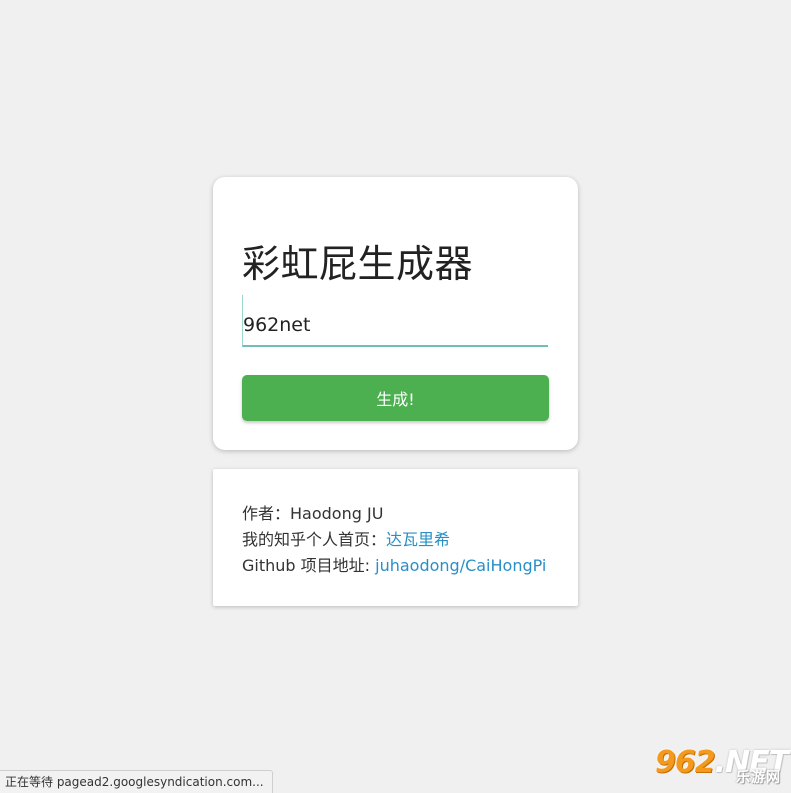  Describe the element at coordinates (685, 762) in the screenshot. I see `watermark-number: 962` at that location.